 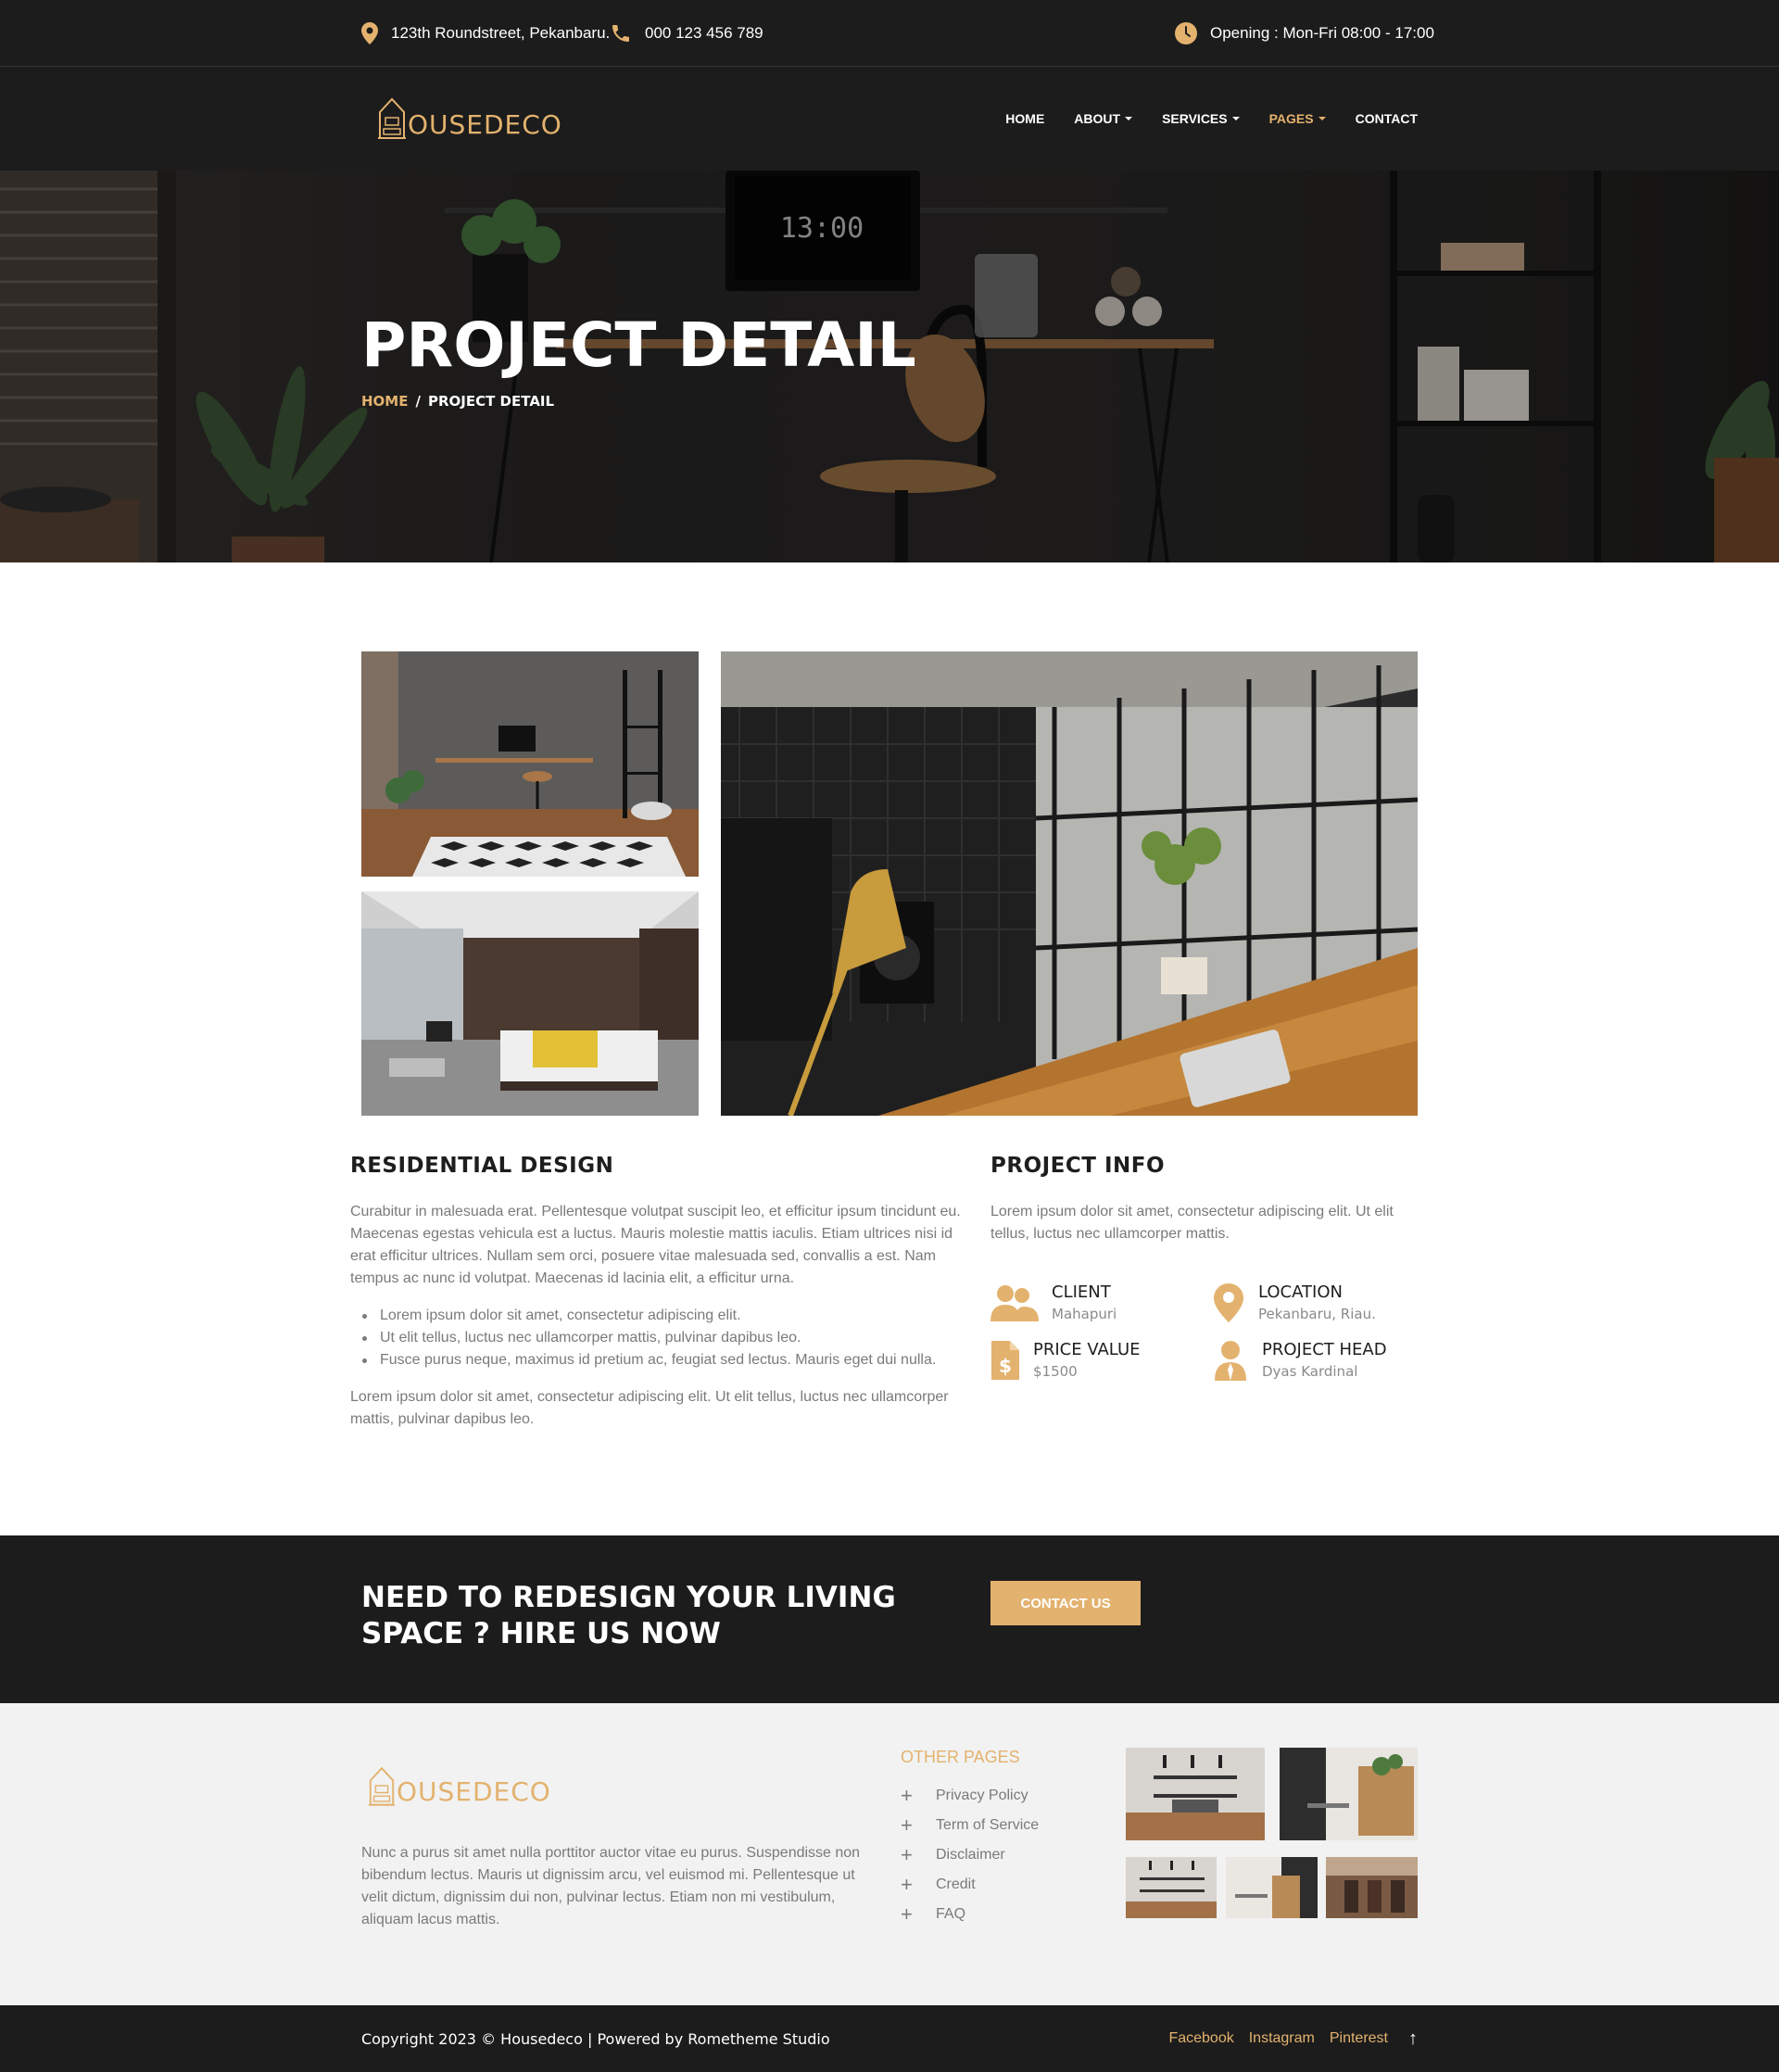 What do you see at coordinates (1078, 1166) in the screenshot?
I see `project-info-heading: PROJECT INFO` at bounding box center [1078, 1166].